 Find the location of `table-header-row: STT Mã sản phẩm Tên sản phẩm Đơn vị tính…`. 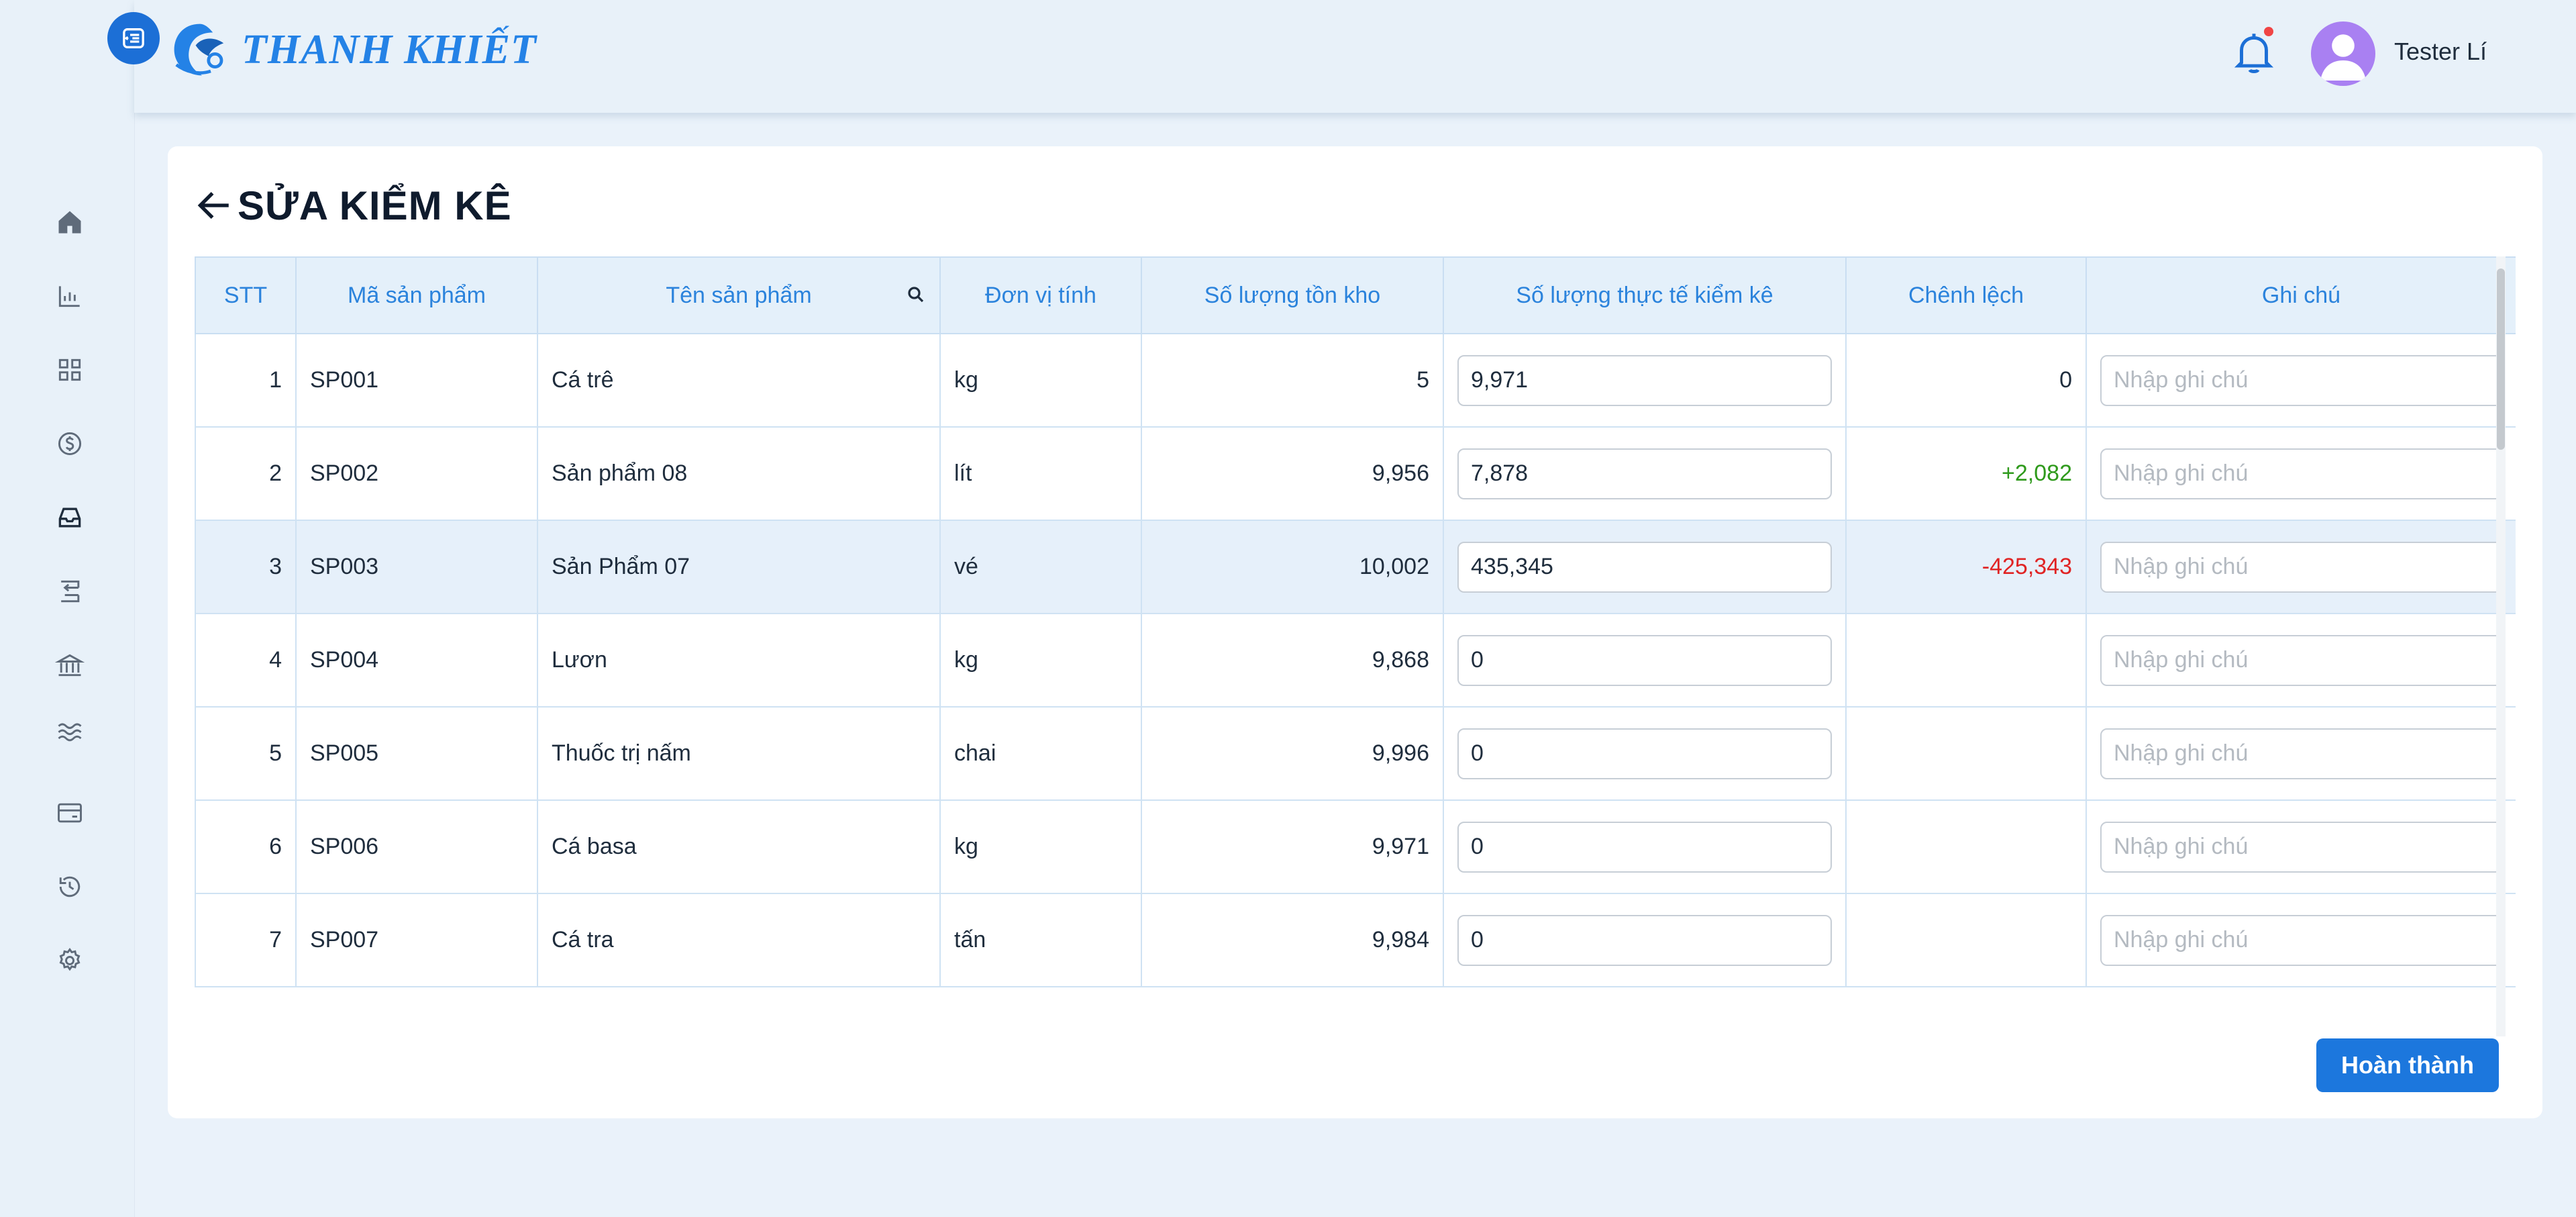

table-header-row: STT Mã sản phẩm Tên sản phẩm Đơn vị tính… is located at coordinates (1355, 295).